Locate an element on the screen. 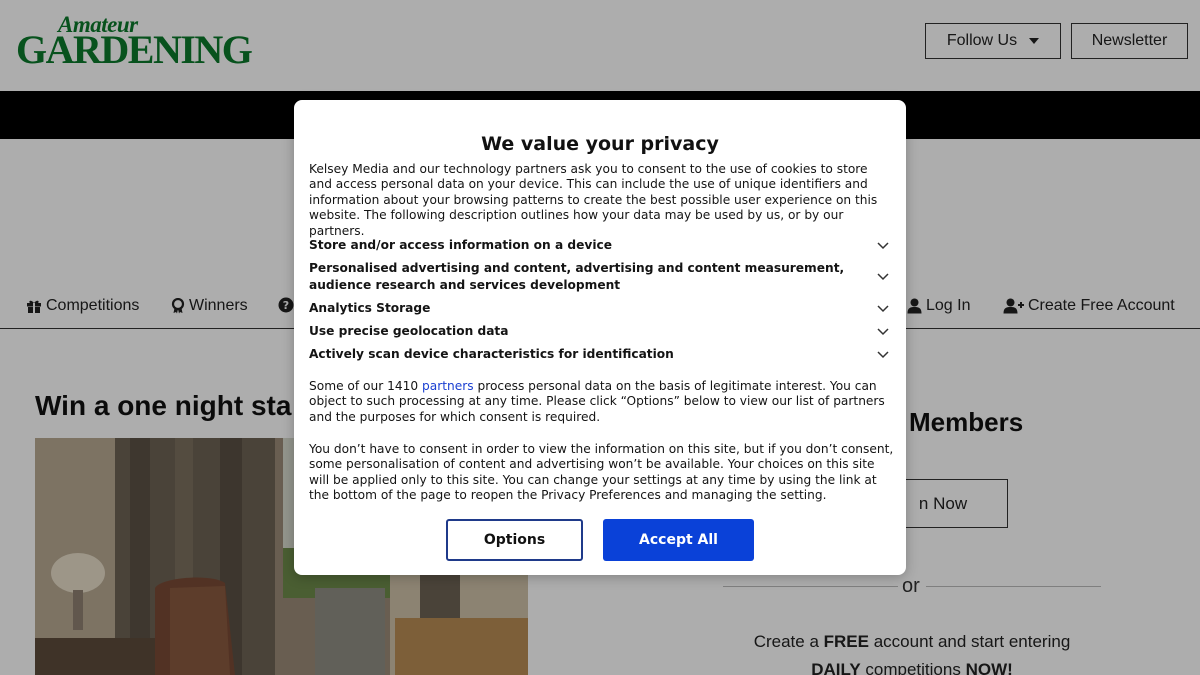  options-label: Options is located at coordinates (514, 540).